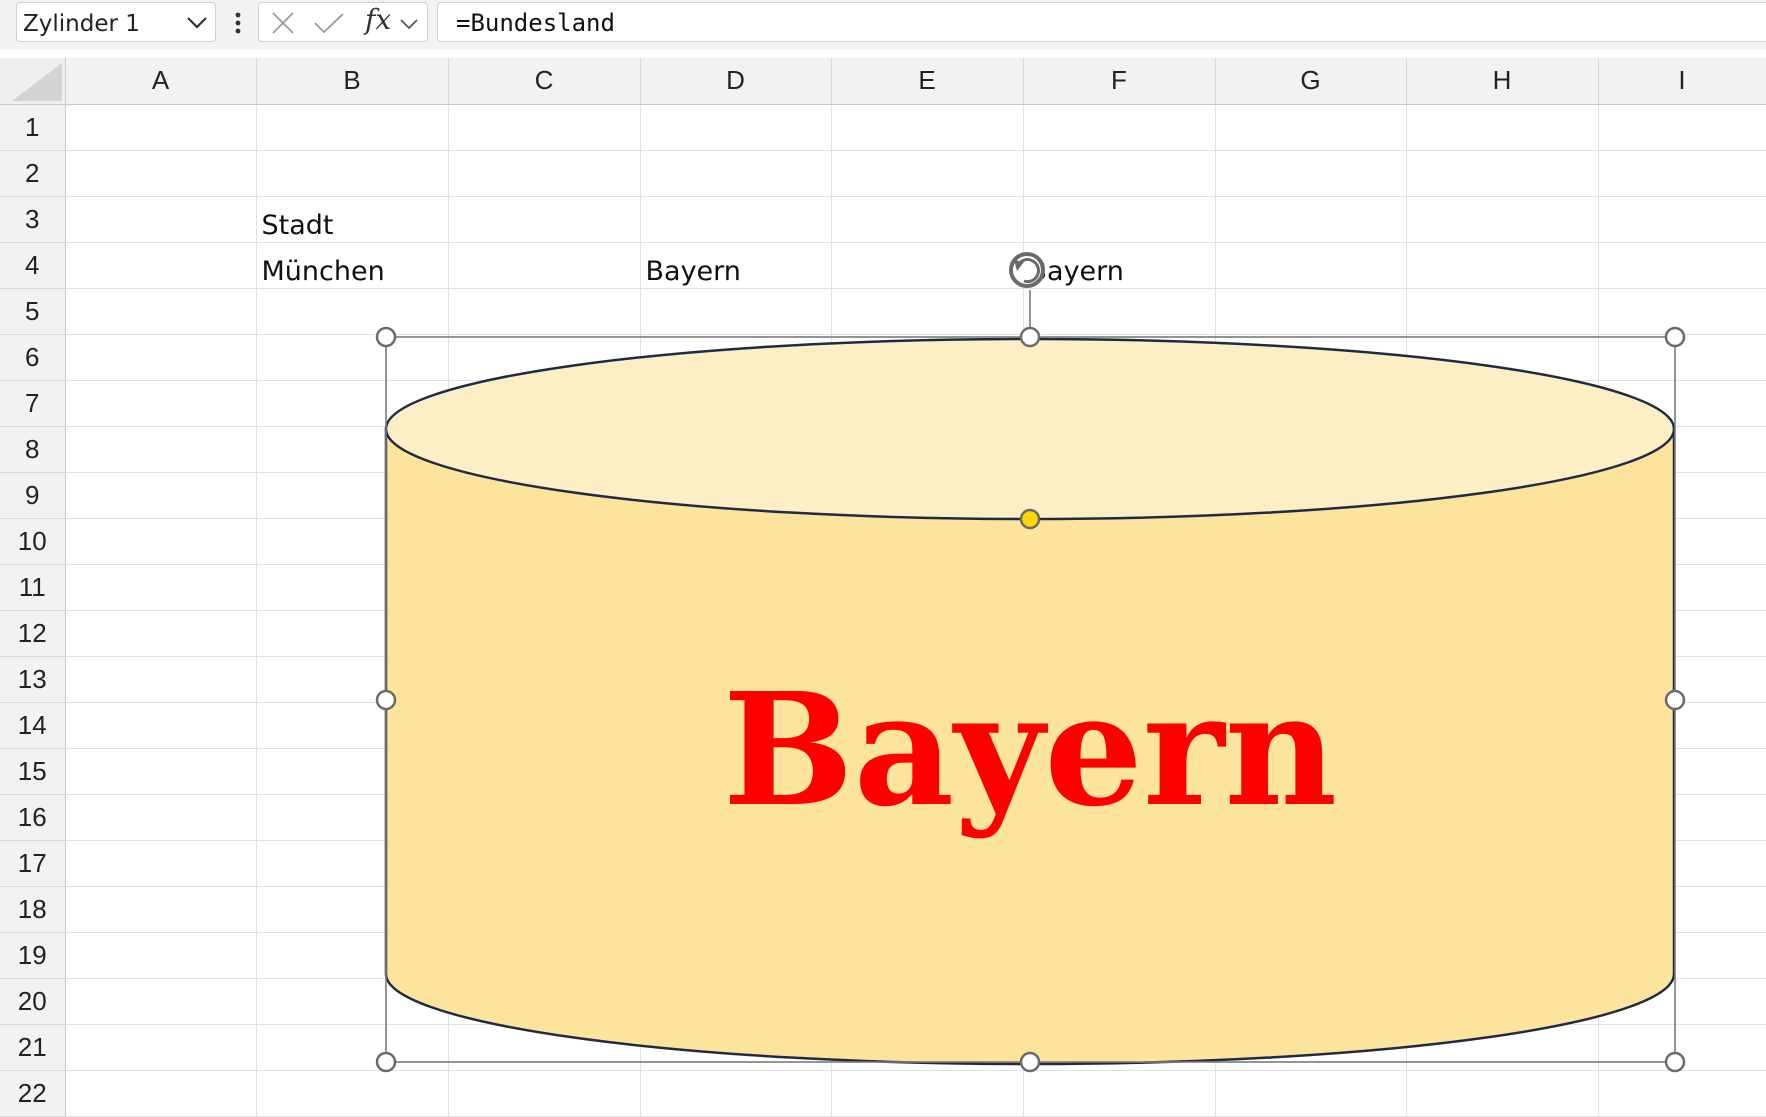 This screenshot has width=1766, height=1117. Describe the element at coordinates (33, 725) in the screenshot. I see `row-header-14: 14` at that location.